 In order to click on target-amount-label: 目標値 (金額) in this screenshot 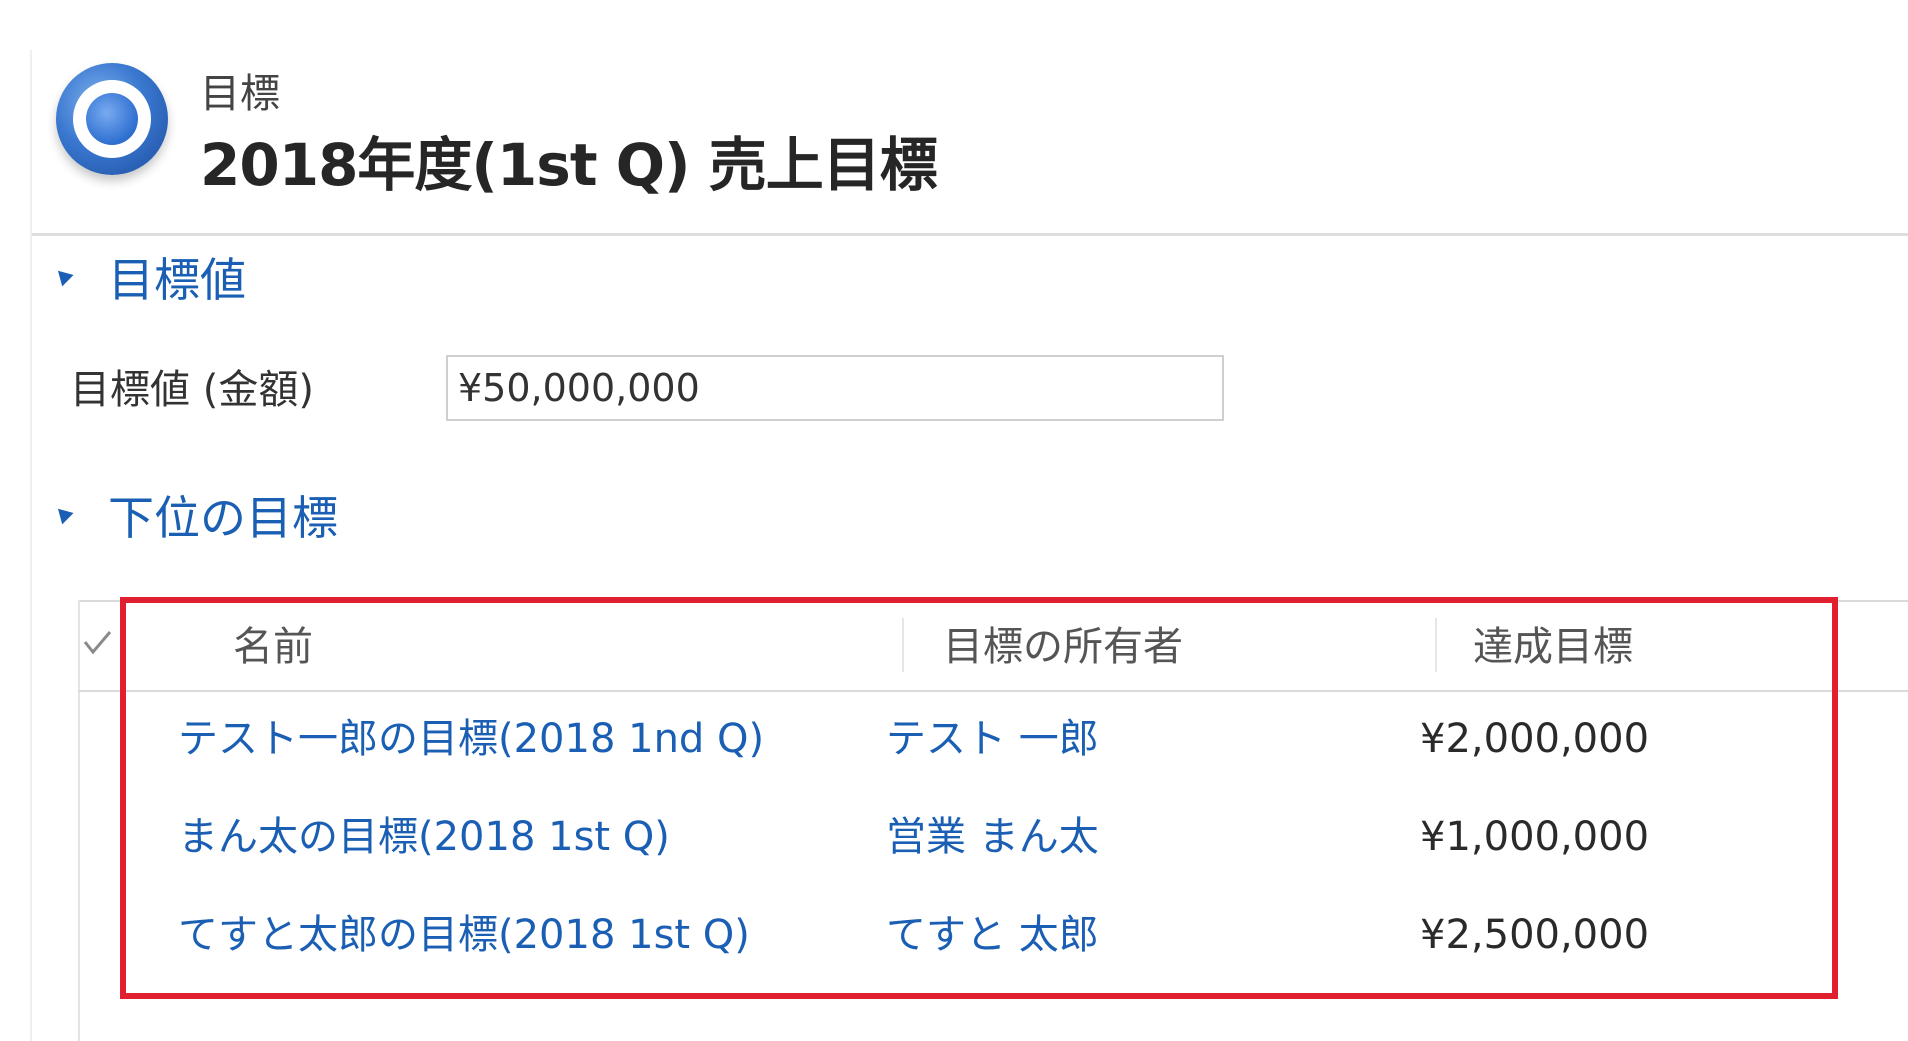, I will do `click(192, 390)`.